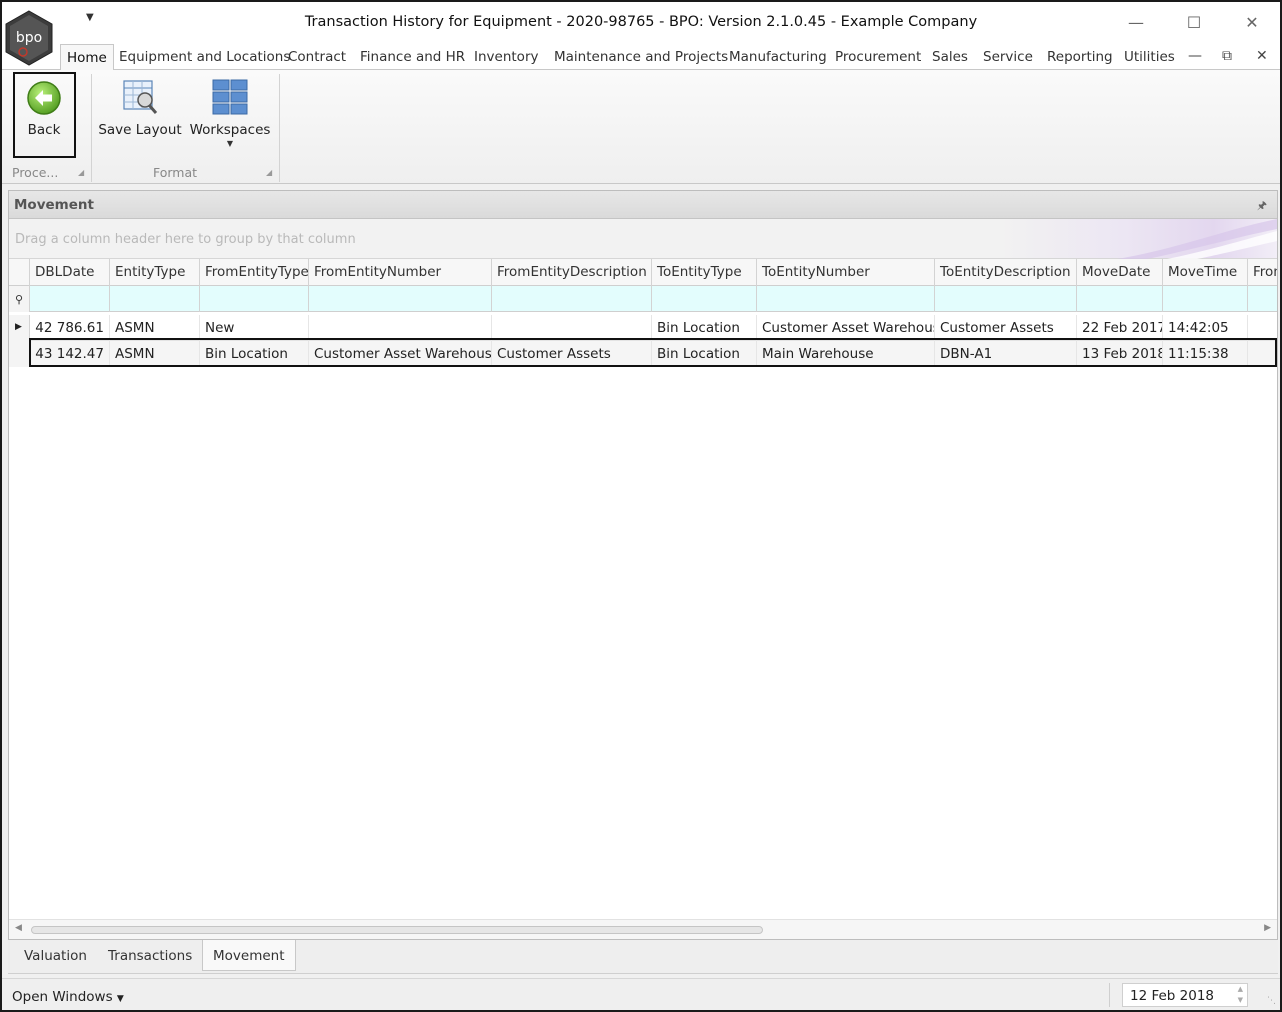  Describe the element at coordinates (204, 57) in the screenshot. I see `tab-equipment-and-locations: Equipment and Locations` at that location.